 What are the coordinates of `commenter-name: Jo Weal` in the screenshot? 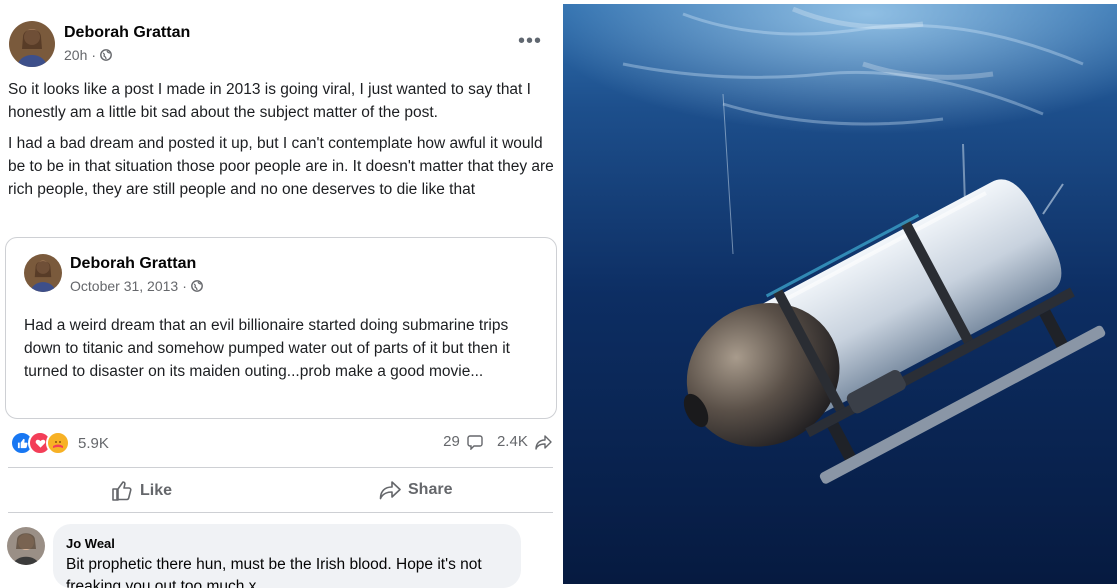 It's located at (90, 543).